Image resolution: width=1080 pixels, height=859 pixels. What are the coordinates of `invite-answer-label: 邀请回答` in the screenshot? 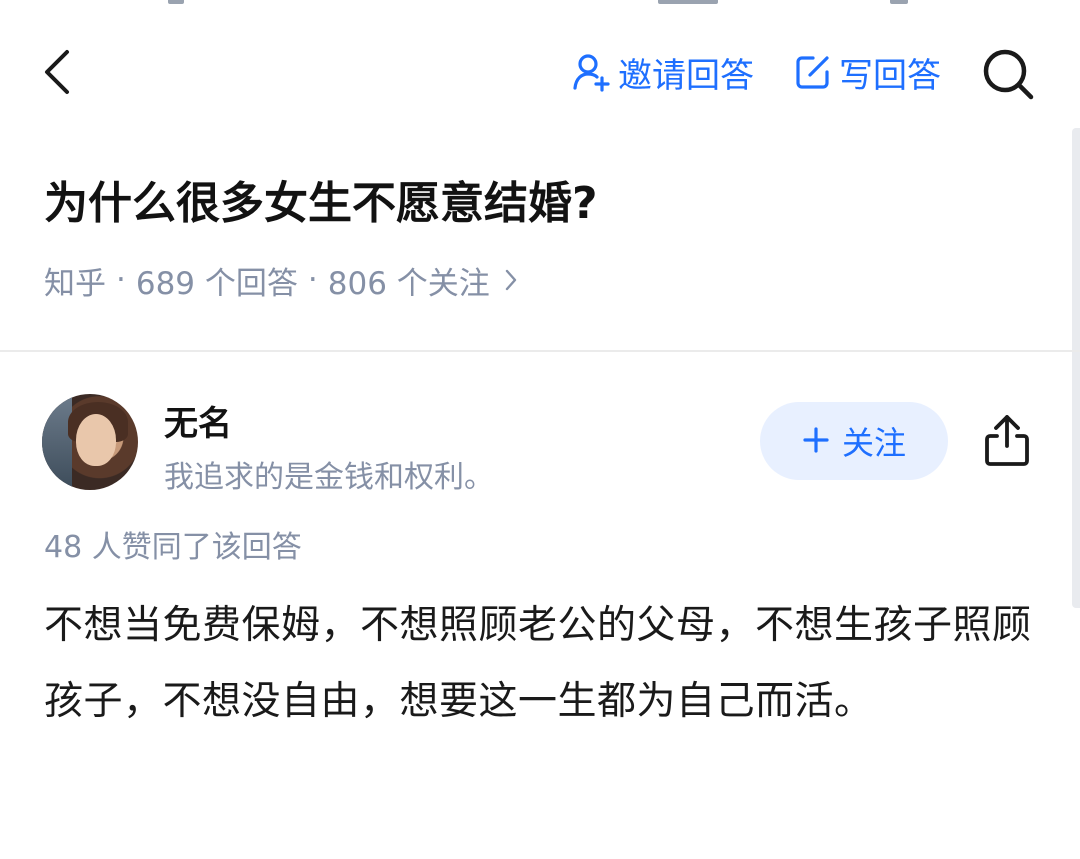 It's located at (686, 75).